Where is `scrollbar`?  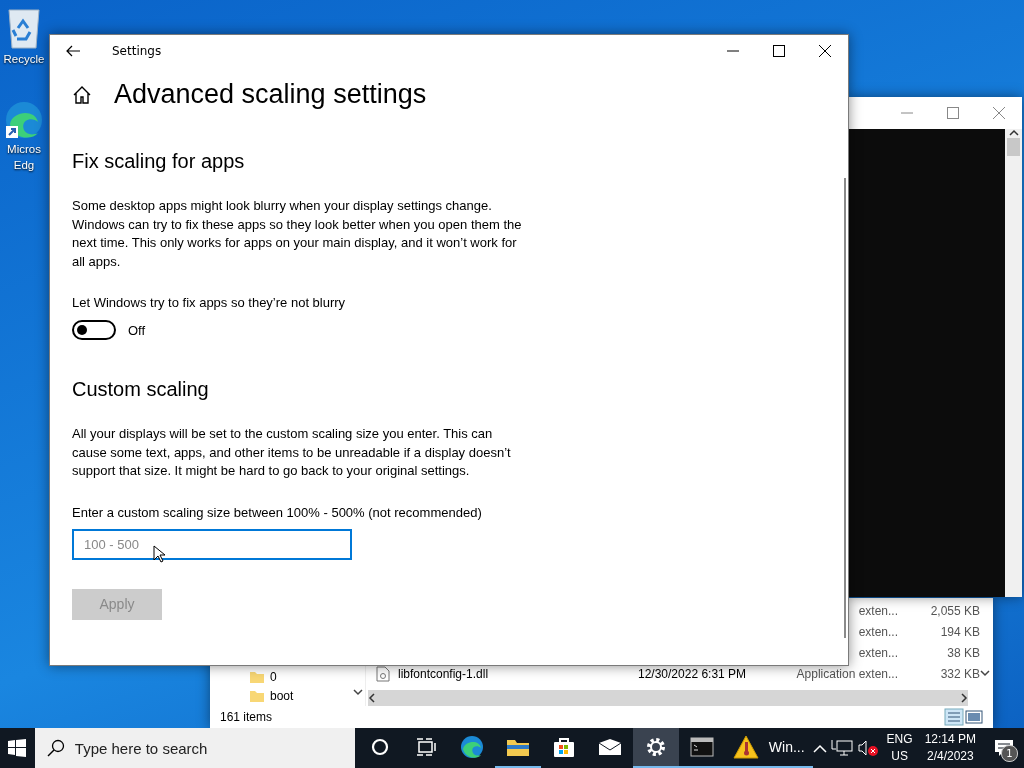 scrollbar is located at coordinates (845, 408).